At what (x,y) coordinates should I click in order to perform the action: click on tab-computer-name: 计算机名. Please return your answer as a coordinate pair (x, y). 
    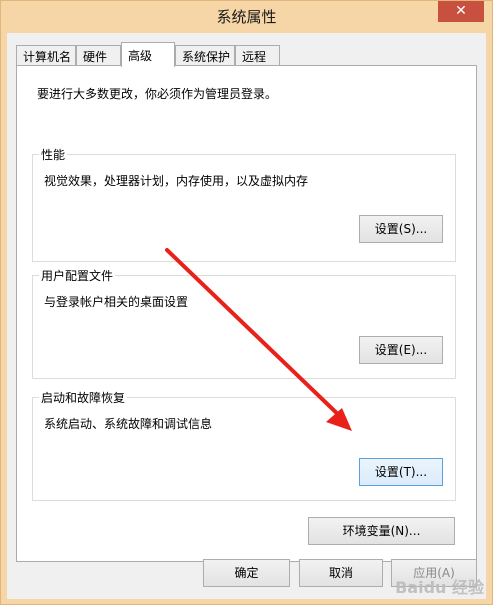
    Looking at the image, I should click on (46, 55).